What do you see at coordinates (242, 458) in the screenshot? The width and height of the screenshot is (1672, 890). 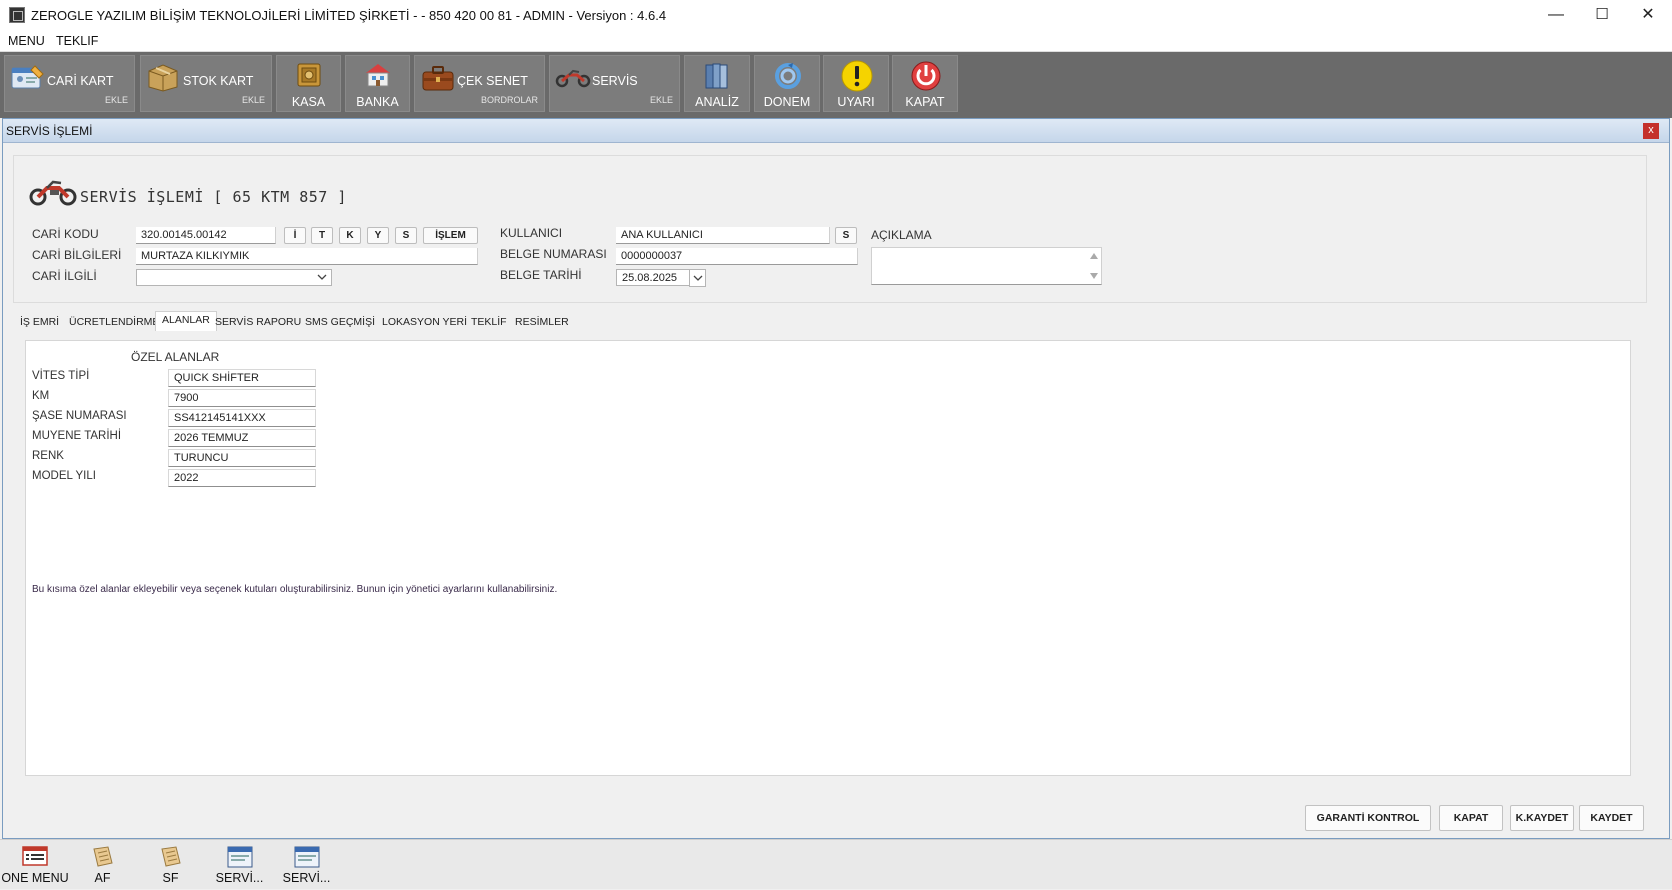 I see `renk-field: TURUNCU` at bounding box center [242, 458].